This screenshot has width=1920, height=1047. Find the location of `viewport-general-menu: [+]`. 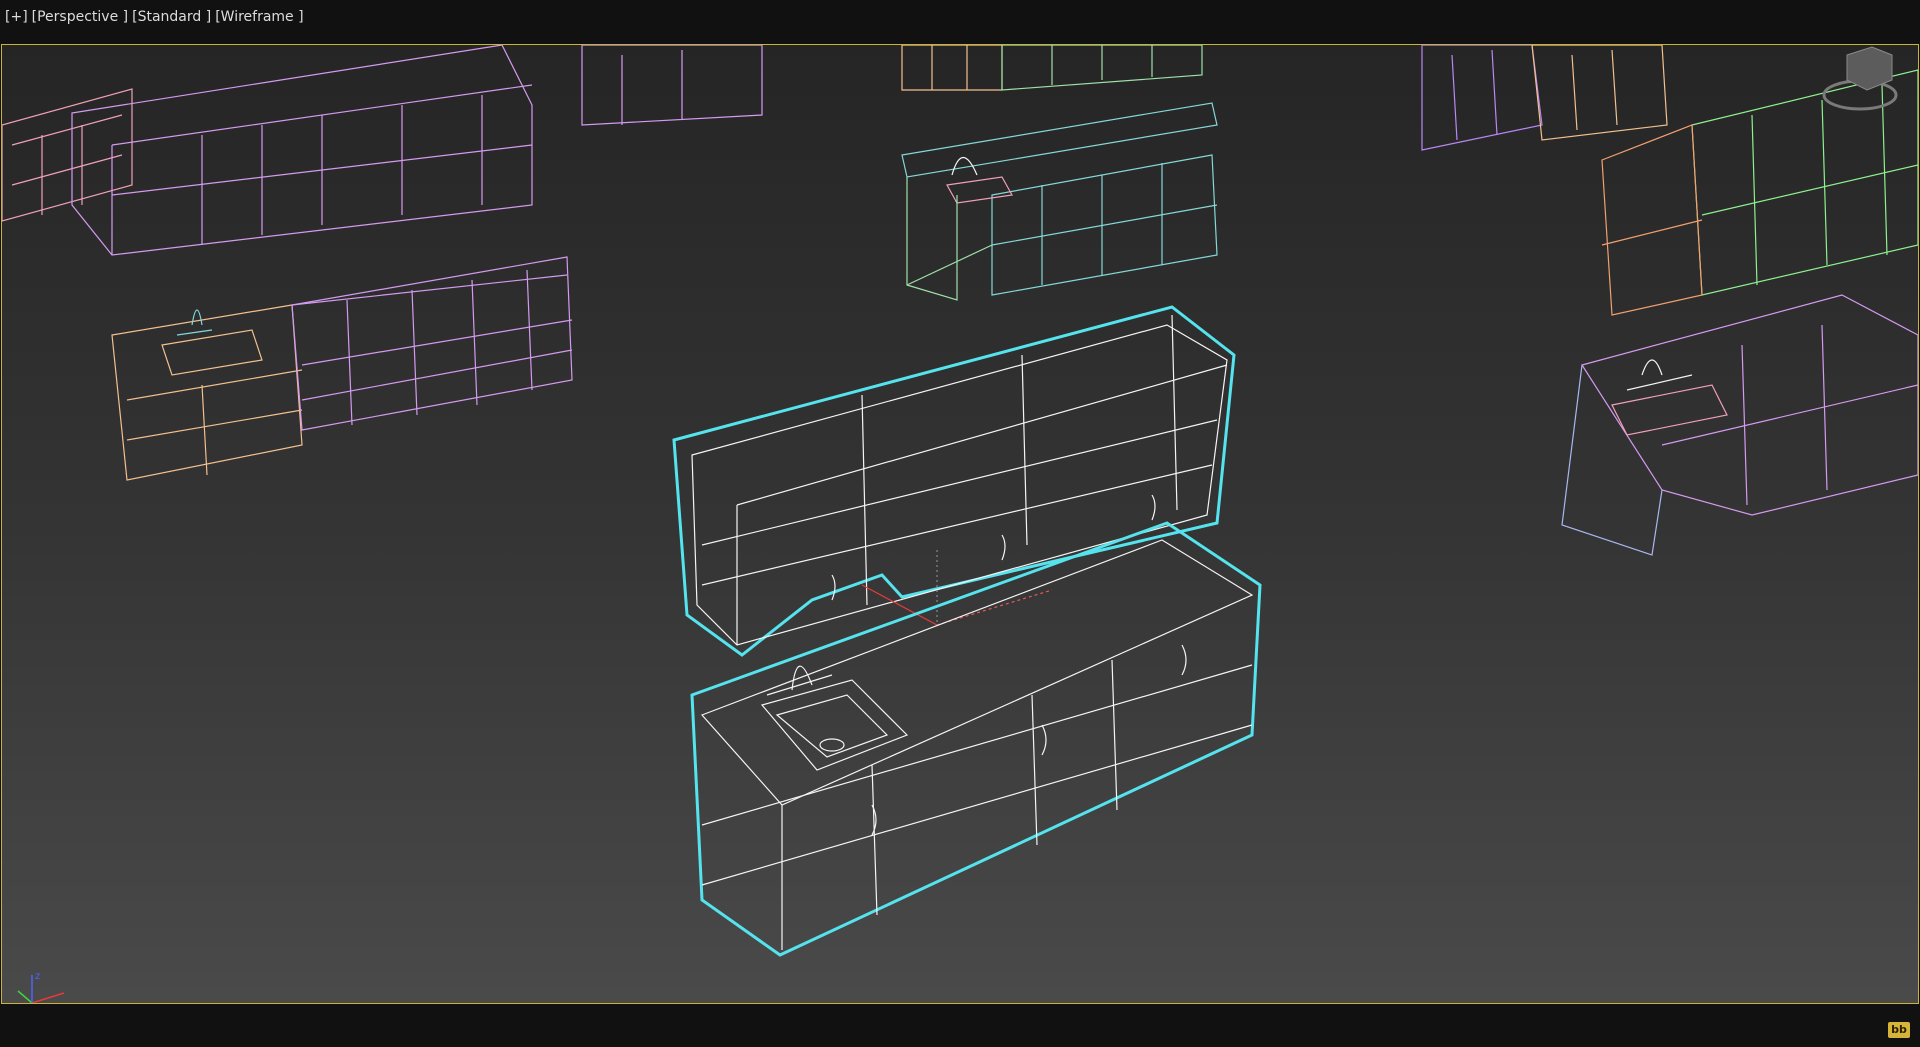

viewport-general-menu: [+] is located at coordinates (16, 17).